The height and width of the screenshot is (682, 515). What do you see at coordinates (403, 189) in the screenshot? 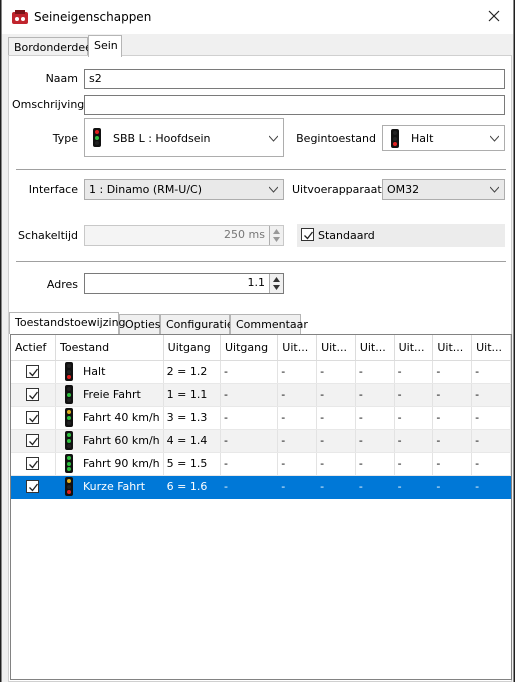
I see `uitvoerapparaat-value: OM32` at bounding box center [403, 189].